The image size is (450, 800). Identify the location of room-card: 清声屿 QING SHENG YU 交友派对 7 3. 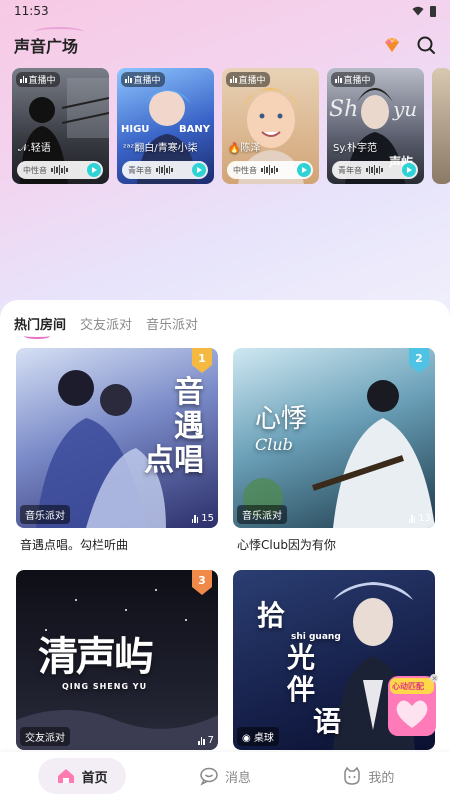
(117, 660).